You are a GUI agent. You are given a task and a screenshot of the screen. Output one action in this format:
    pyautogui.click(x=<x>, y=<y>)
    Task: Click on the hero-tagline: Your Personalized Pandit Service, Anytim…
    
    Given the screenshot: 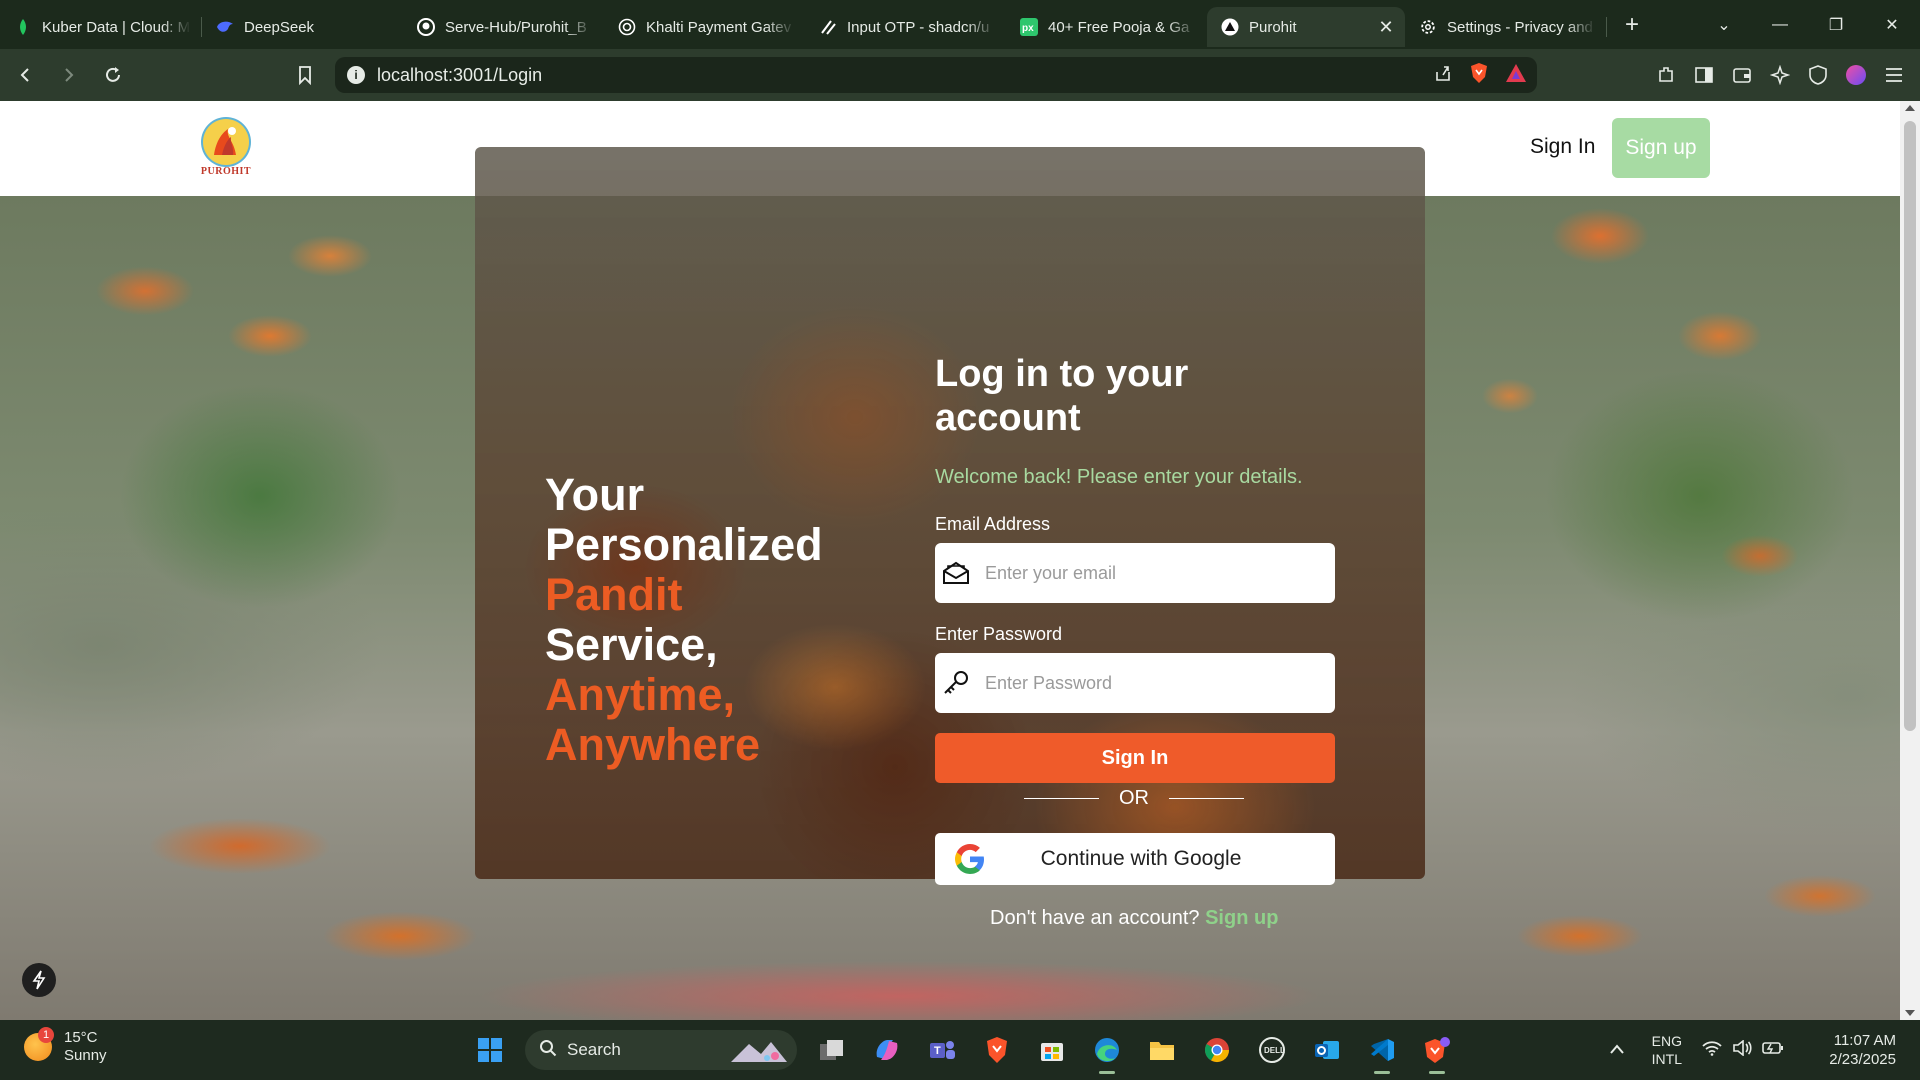 What is the action you would take?
    pyautogui.click(x=705, y=620)
    